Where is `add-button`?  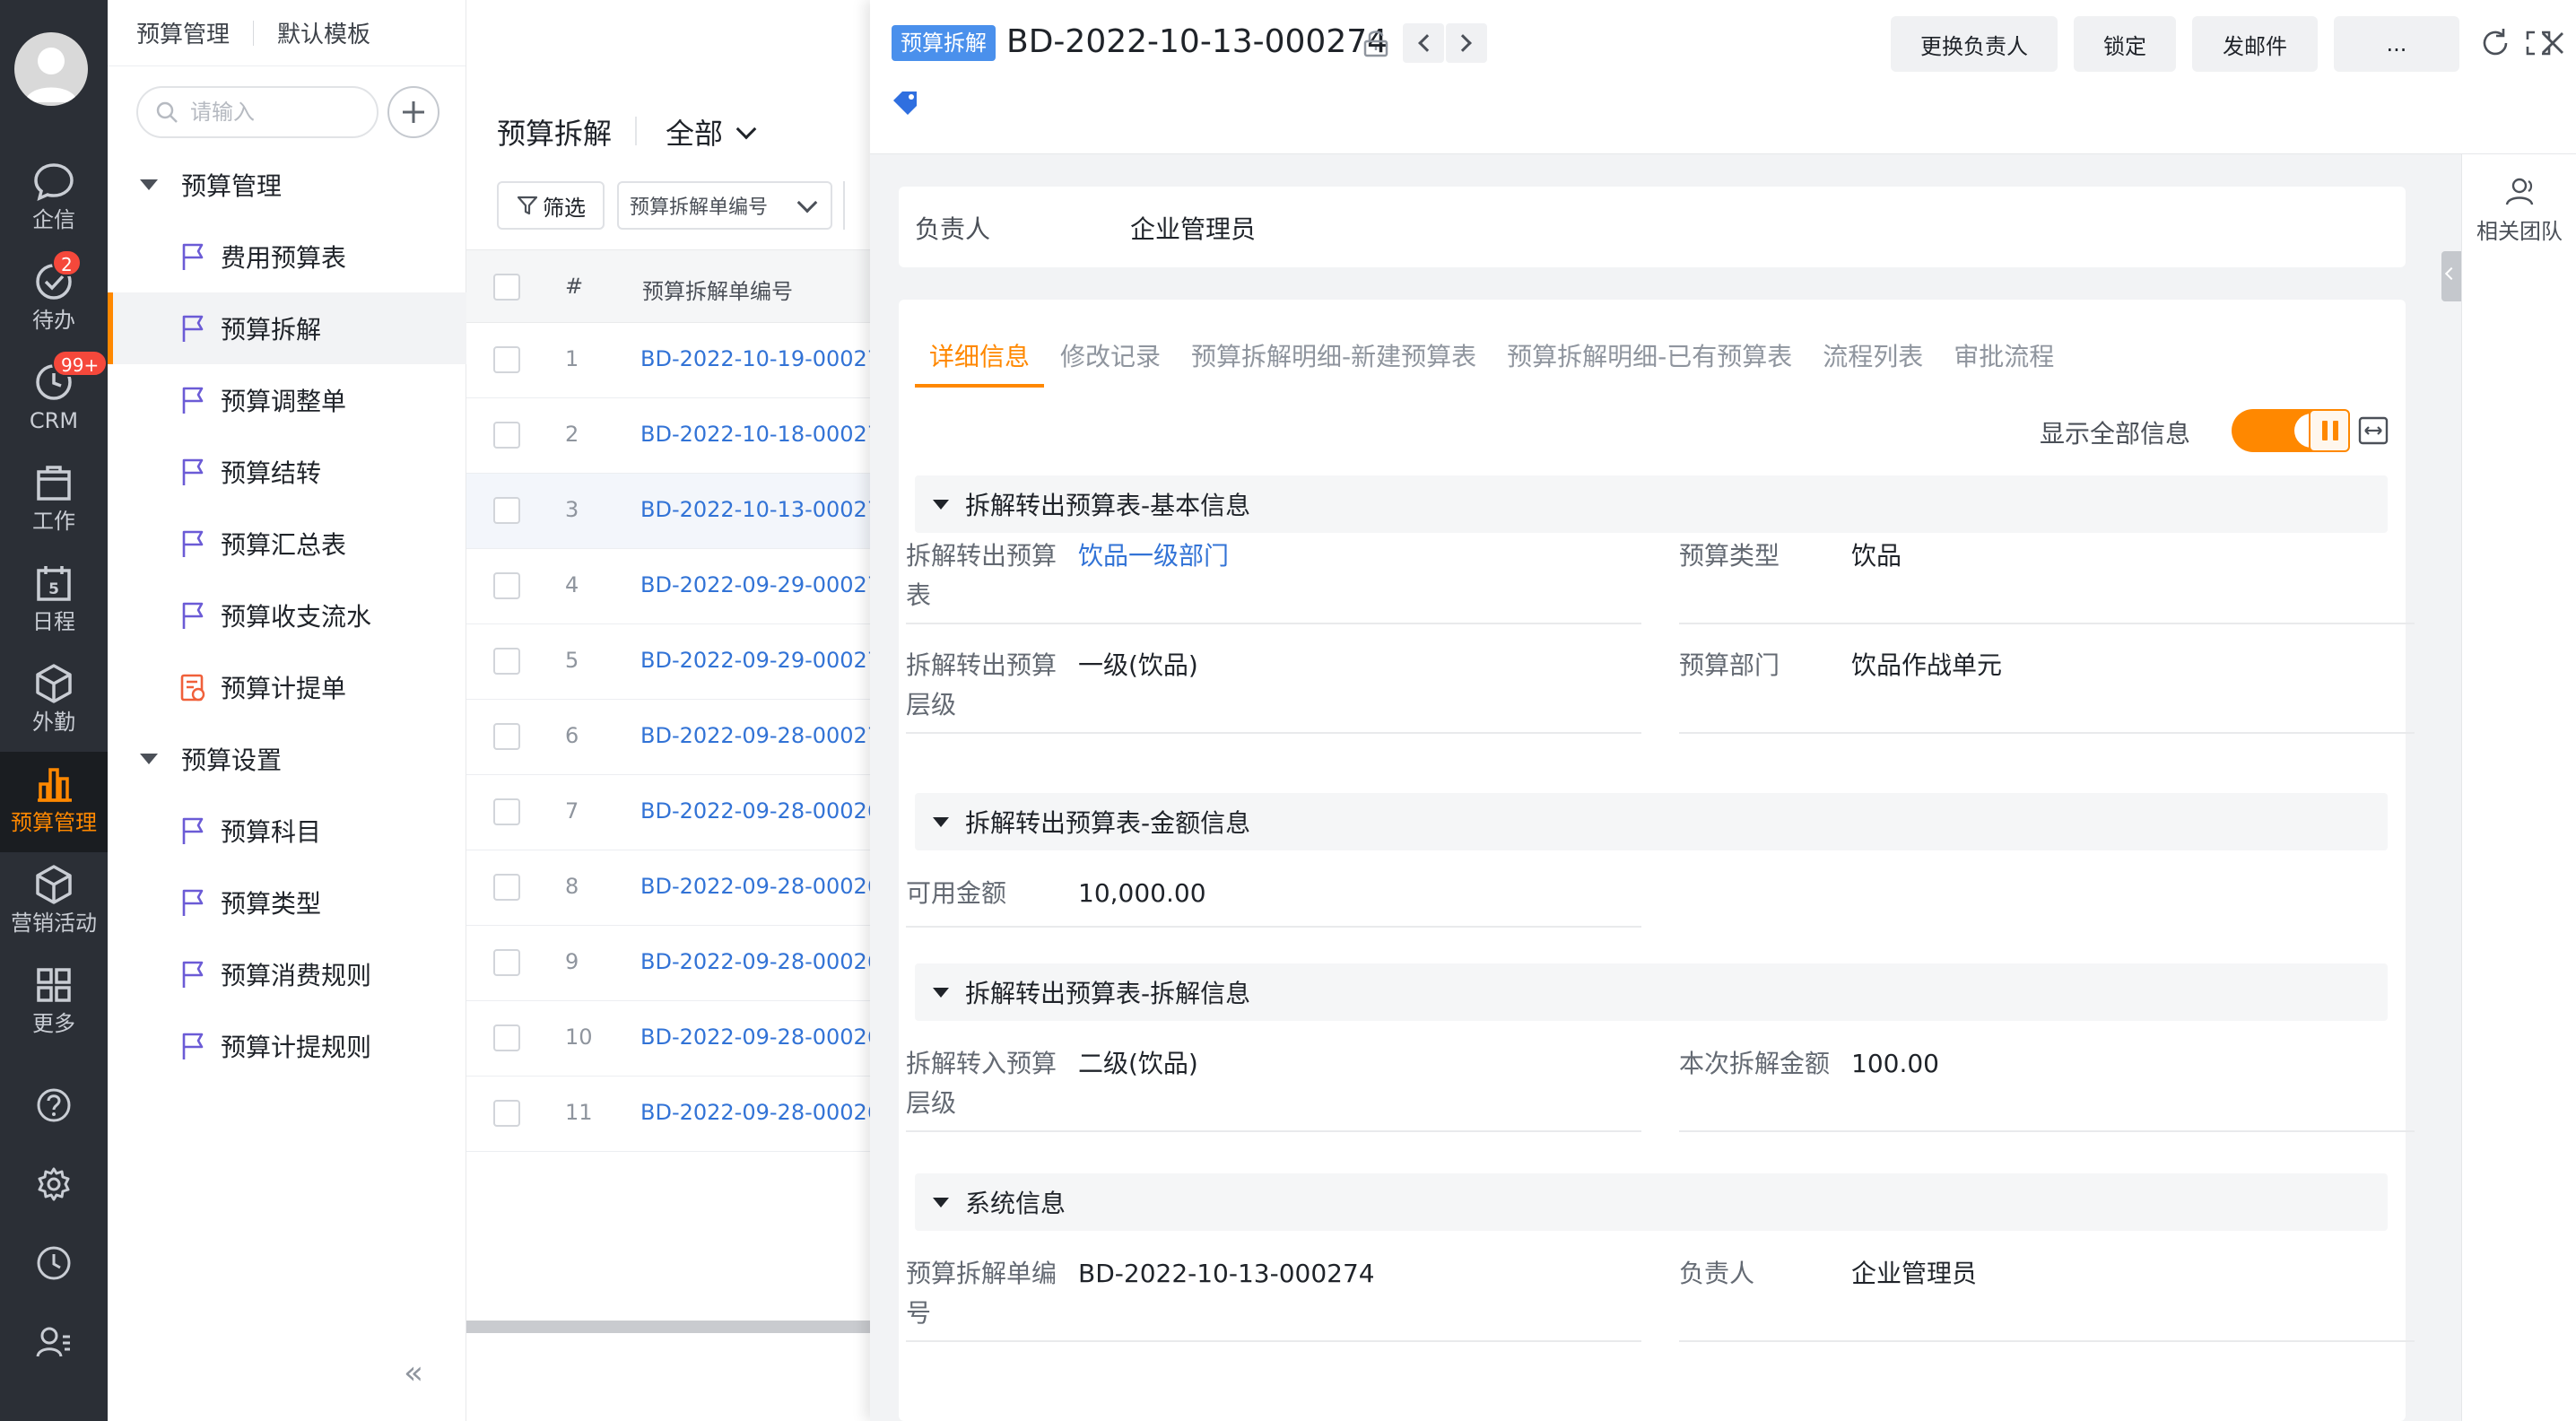 add-button is located at coordinates (413, 112).